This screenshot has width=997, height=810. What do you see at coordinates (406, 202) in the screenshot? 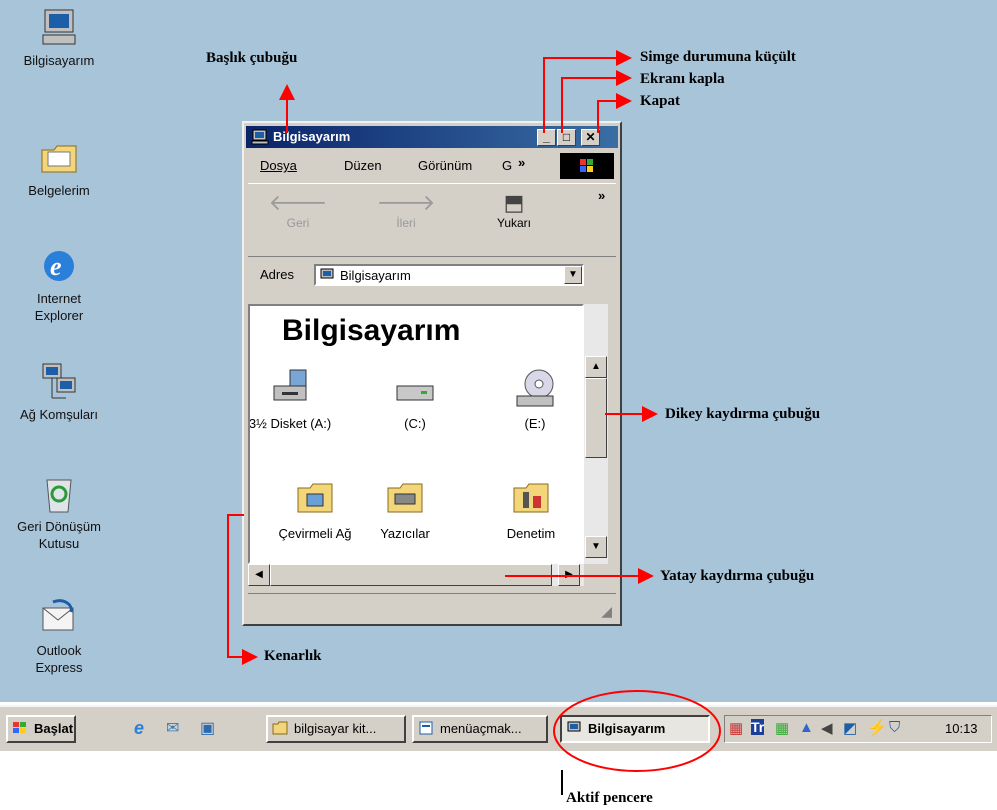
I see `forward-arrow-icon: 🡒` at bounding box center [406, 202].